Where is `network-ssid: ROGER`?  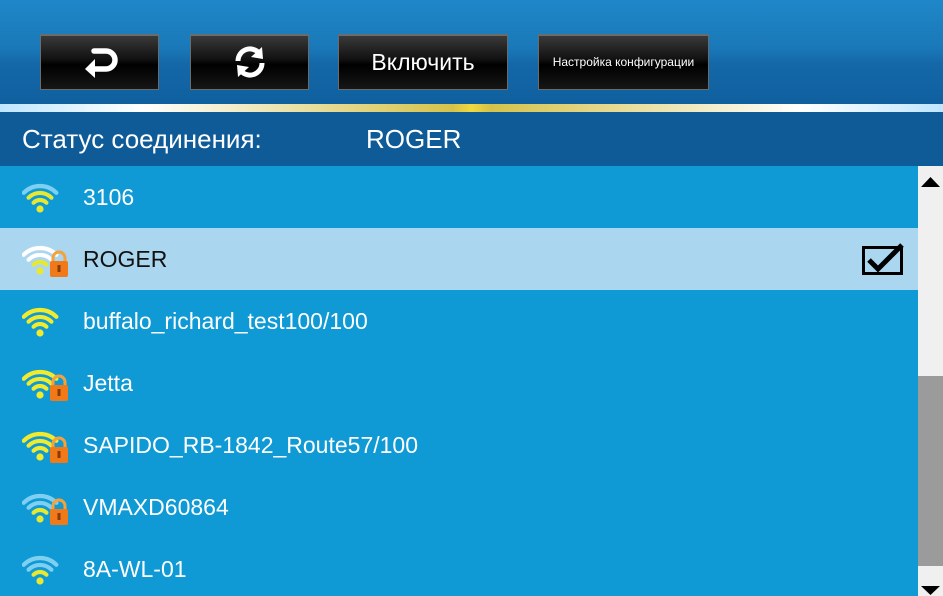 network-ssid: ROGER is located at coordinates (125, 259).